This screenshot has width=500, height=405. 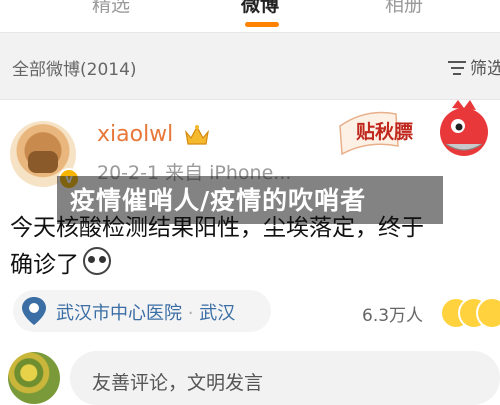 What do you see at coordinates (217, 313) in the screenshot?
I see `location-city: 武汉` at bounding box center [217, 313].